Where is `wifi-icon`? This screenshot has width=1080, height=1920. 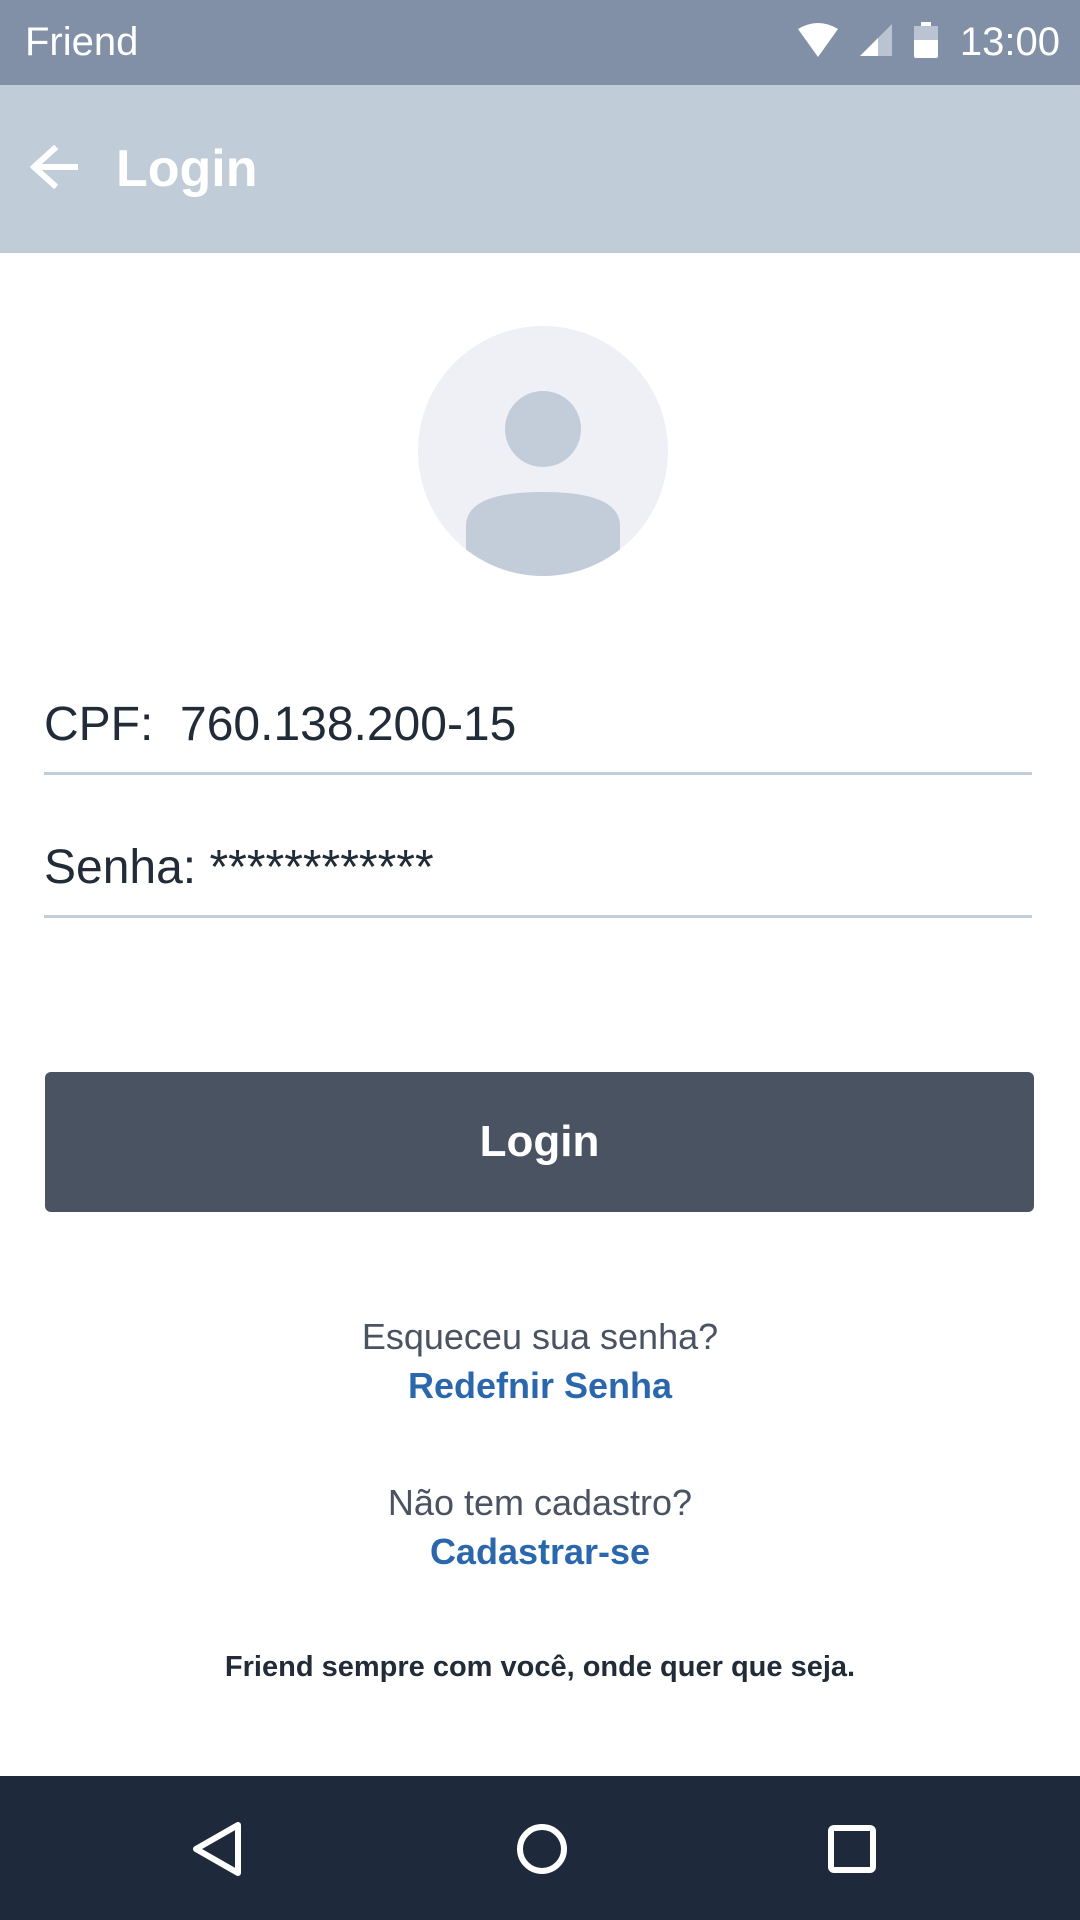 wifi-icon is located at coordinates (817, 42).